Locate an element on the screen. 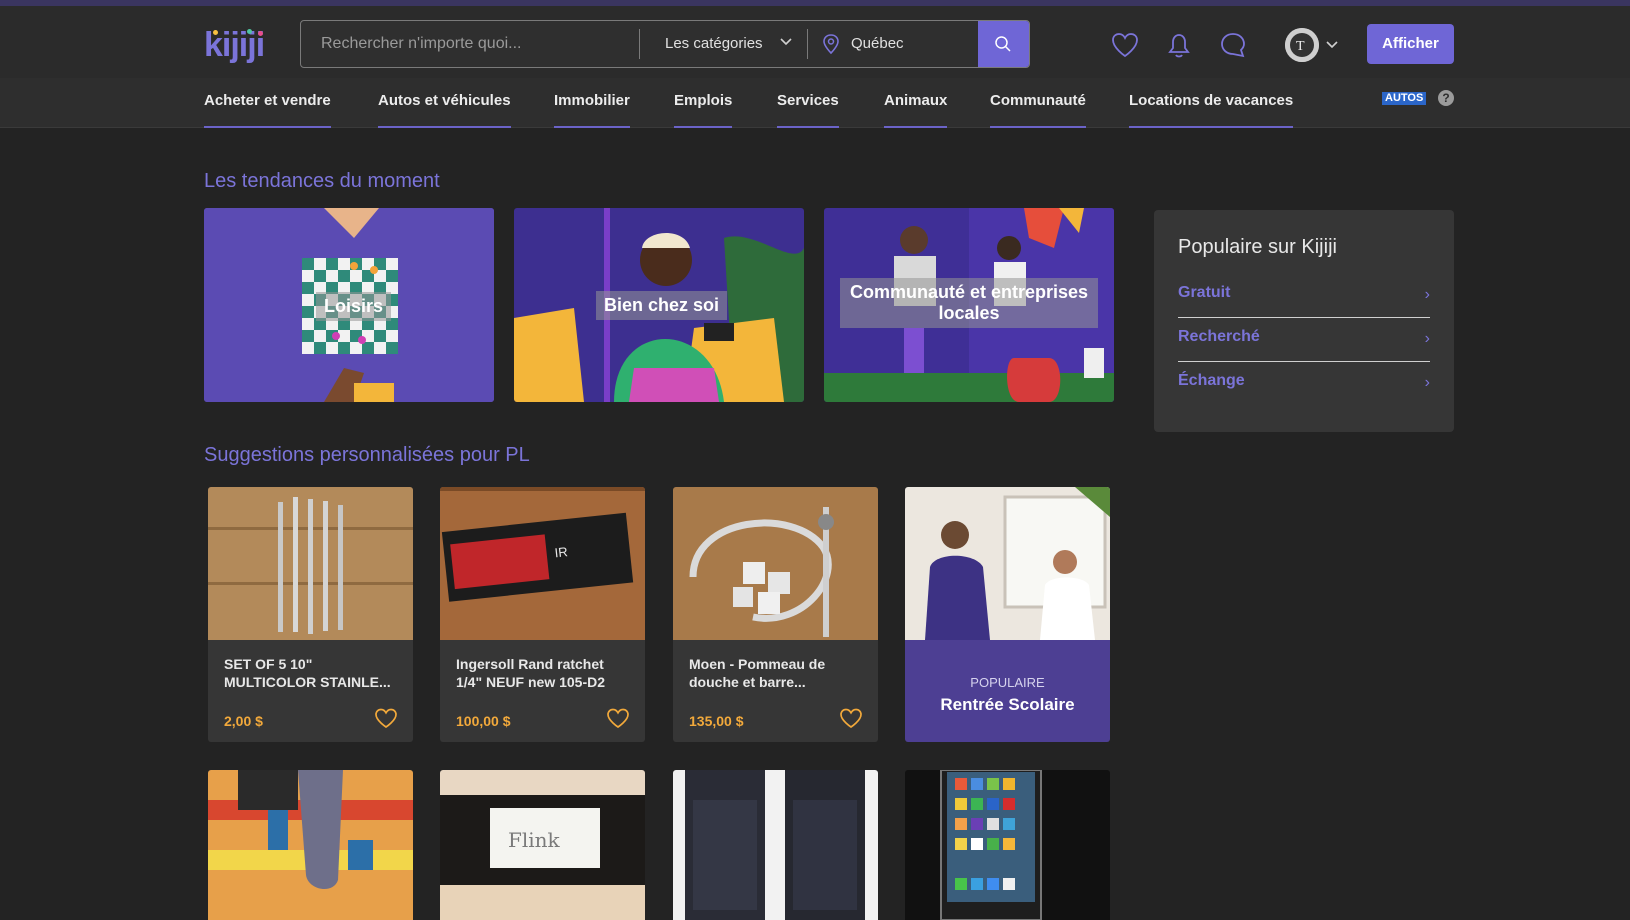 This screenshot has width=1630, height=920. popular-link-recherche: Recherché › is located at coordinates (1304, 340).